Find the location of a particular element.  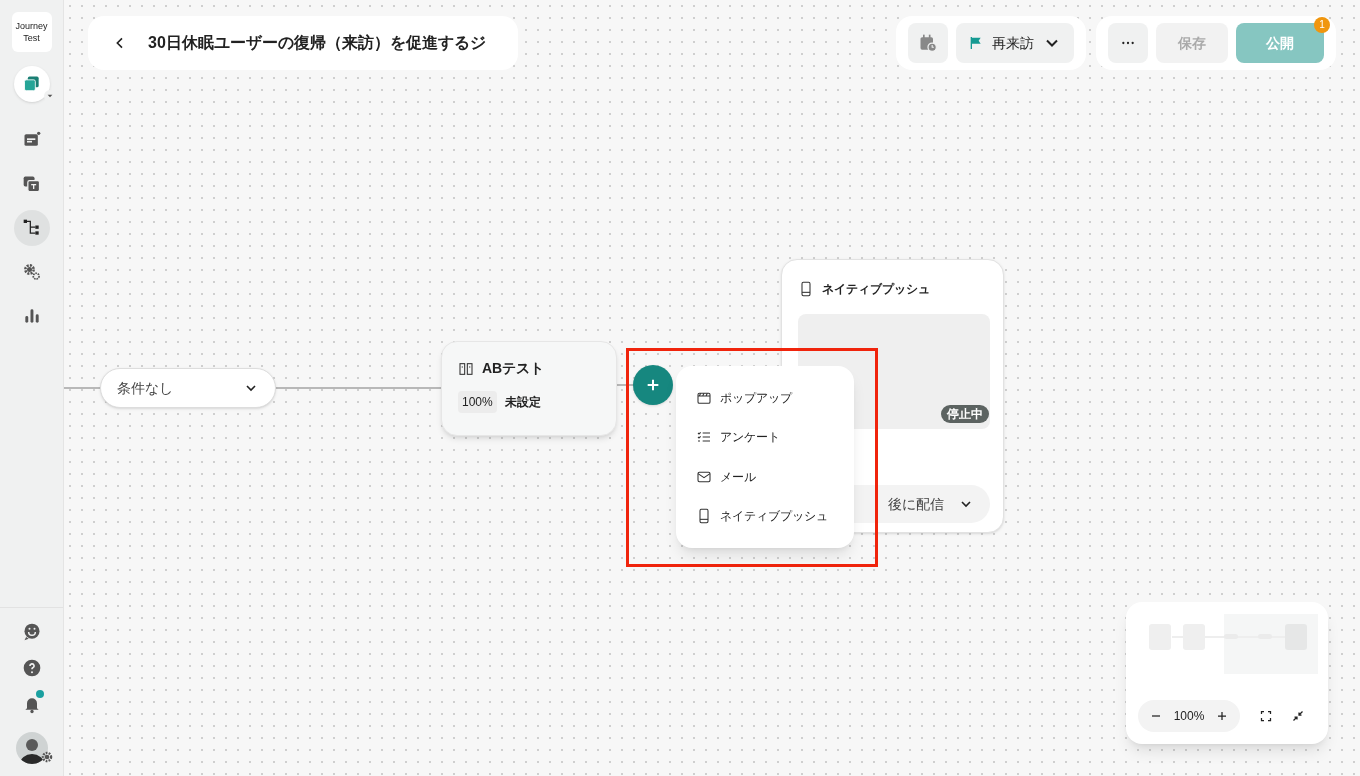

account-button is located at coordinates (31, 748).